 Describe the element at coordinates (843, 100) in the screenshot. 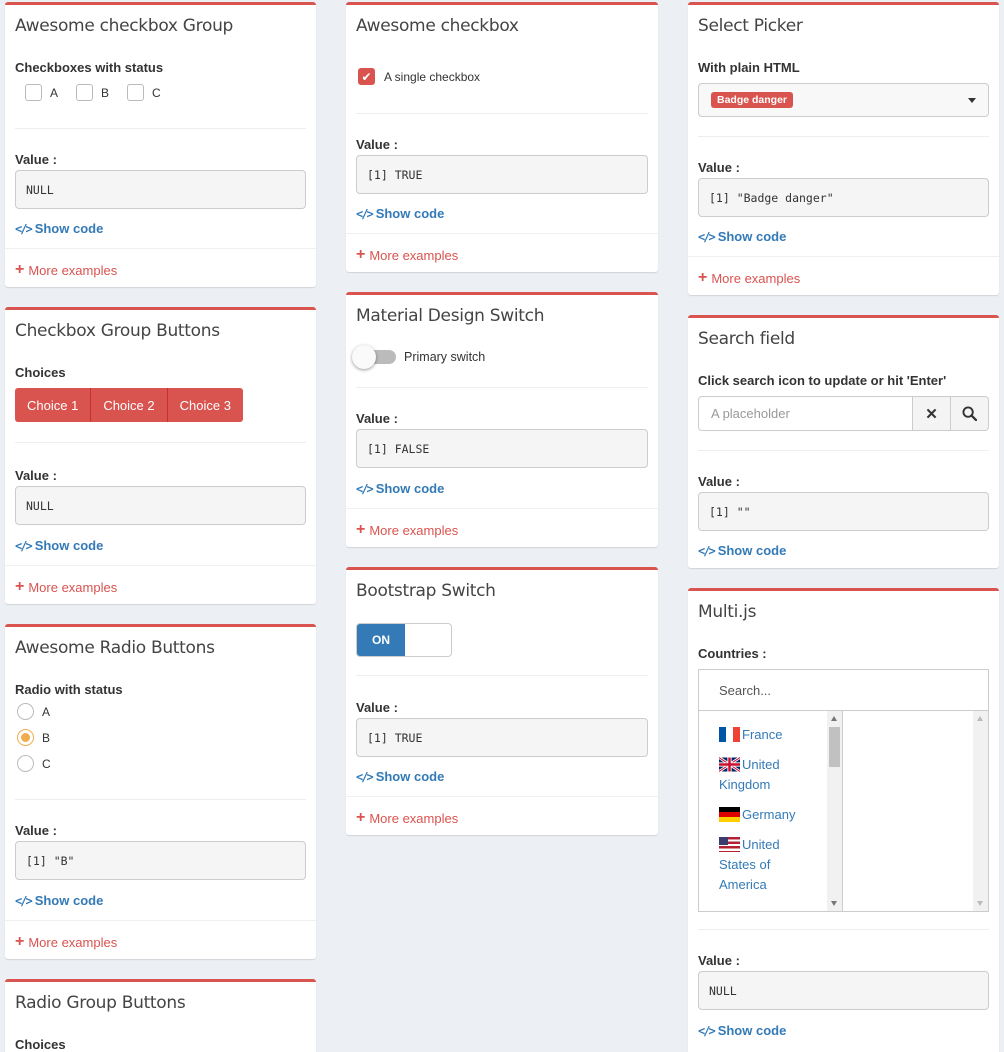

I see `select-picker-dropdown: Badge danger` at that location.